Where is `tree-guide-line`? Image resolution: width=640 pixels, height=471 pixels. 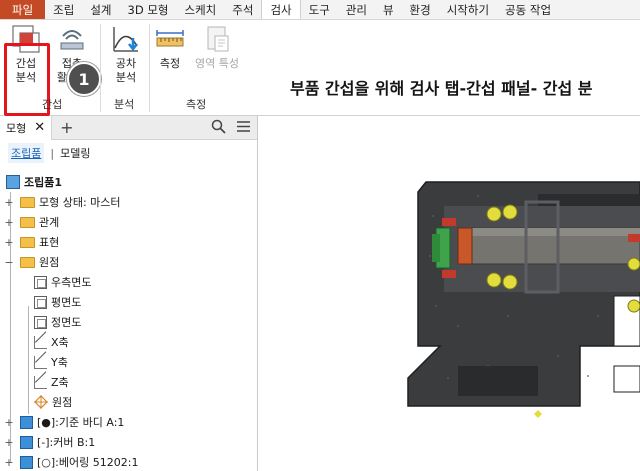
tree-guide-line is located at coordinates (28, 360).